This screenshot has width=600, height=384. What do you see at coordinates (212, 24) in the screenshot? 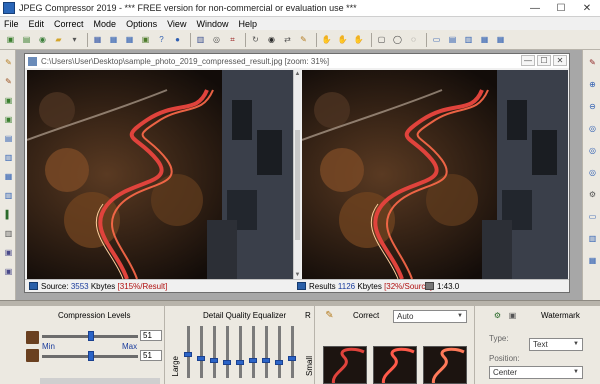
I see `menu-window: Window` at bounding box center [212, 24].